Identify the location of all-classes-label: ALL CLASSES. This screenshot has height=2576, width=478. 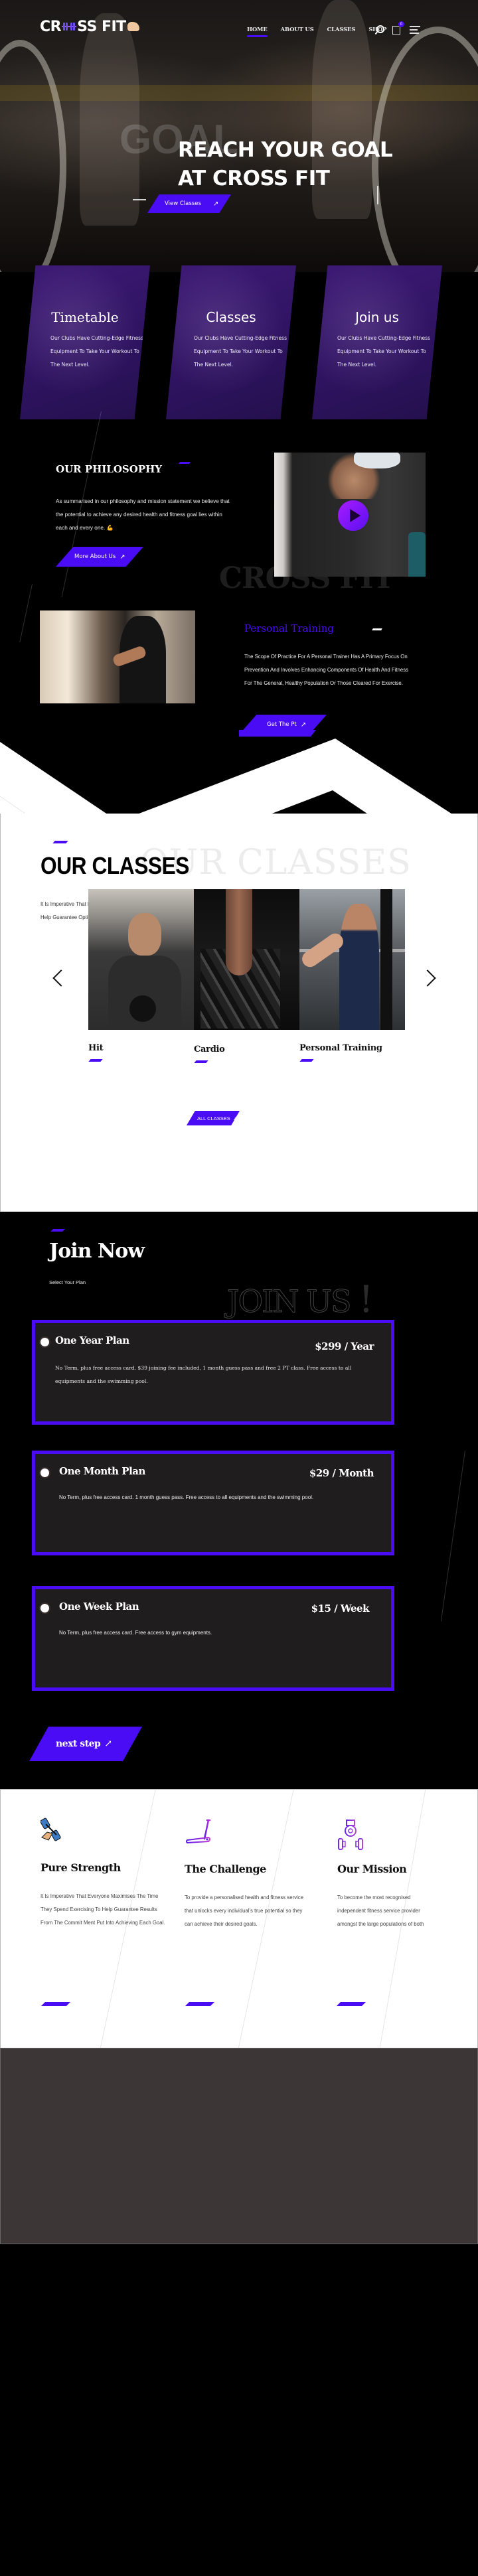
(213, 1118).